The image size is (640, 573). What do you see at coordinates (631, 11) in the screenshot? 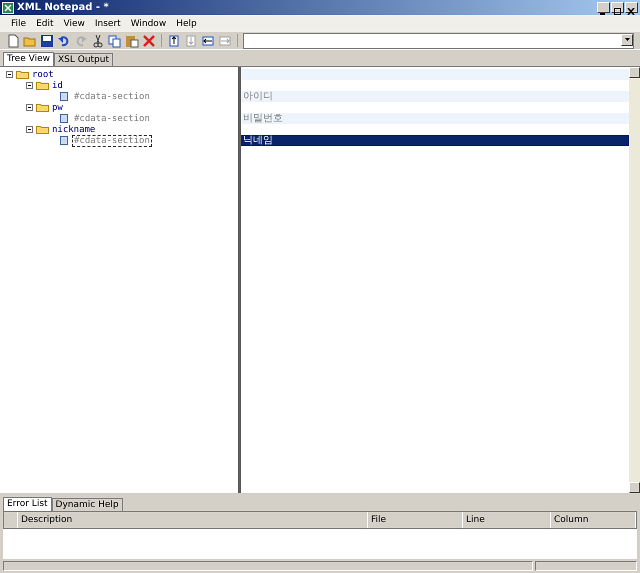
I see `close-icon` at bounding box center [631, 11].